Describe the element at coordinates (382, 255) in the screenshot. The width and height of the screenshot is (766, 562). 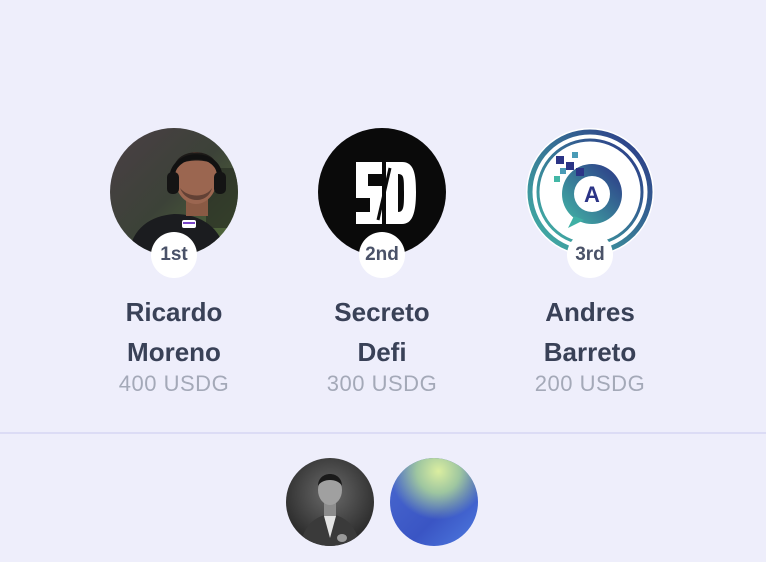
I see `rank-badge: 2nd` at that location.